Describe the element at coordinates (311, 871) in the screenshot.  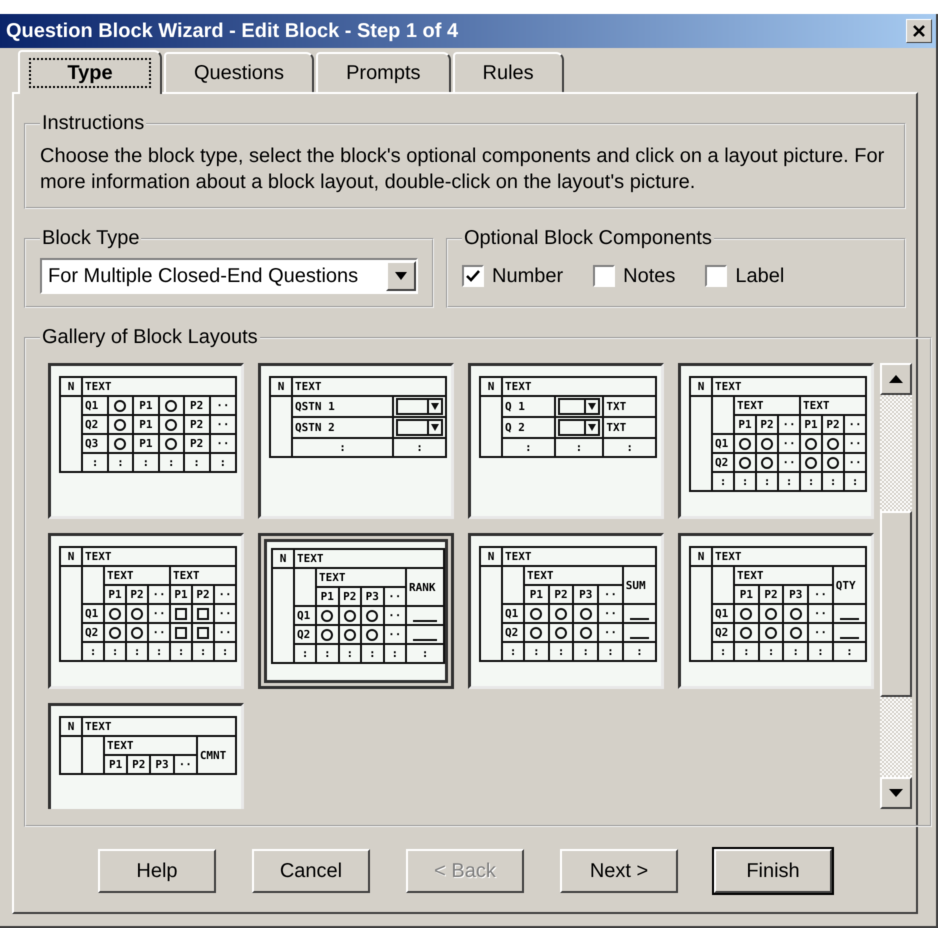
I see `dialog-button: Cancel` at that location.